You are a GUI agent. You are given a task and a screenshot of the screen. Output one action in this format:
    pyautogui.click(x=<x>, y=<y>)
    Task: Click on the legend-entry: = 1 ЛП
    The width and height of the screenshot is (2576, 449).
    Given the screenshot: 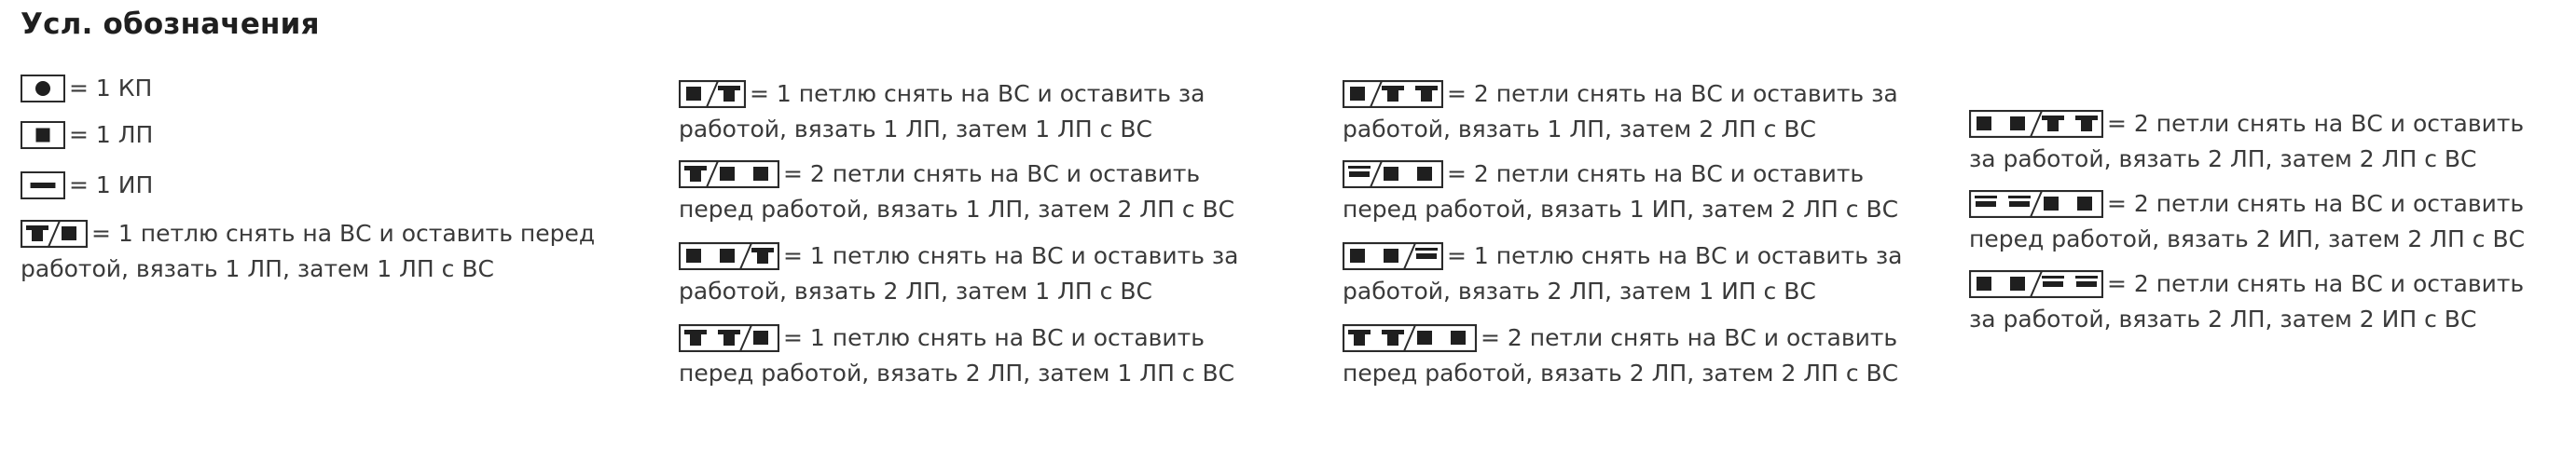 What is the action you would take?
    pyautogui.click(x=87, y=135)
    